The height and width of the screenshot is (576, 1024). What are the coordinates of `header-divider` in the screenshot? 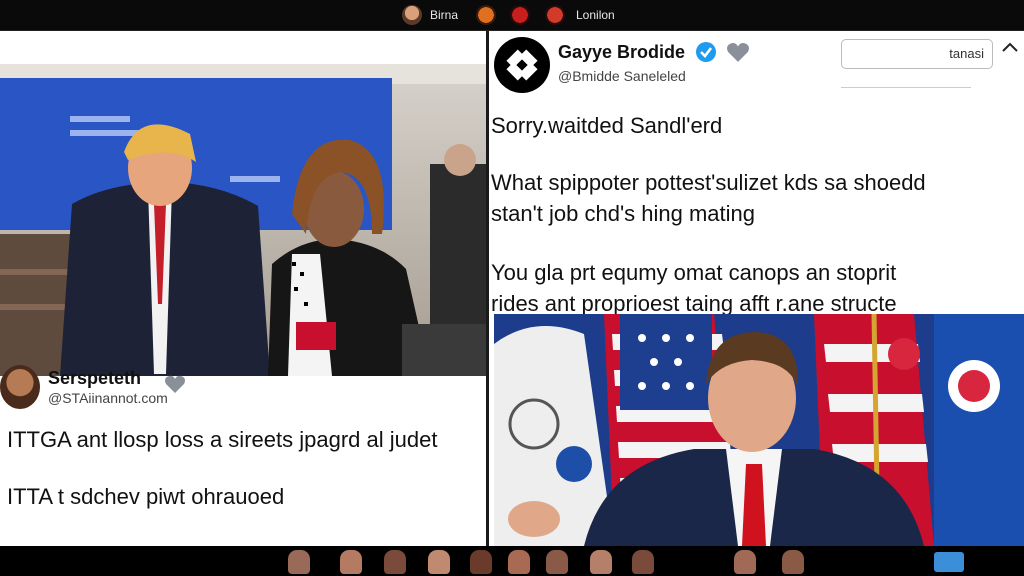 It's located at (906, 87).